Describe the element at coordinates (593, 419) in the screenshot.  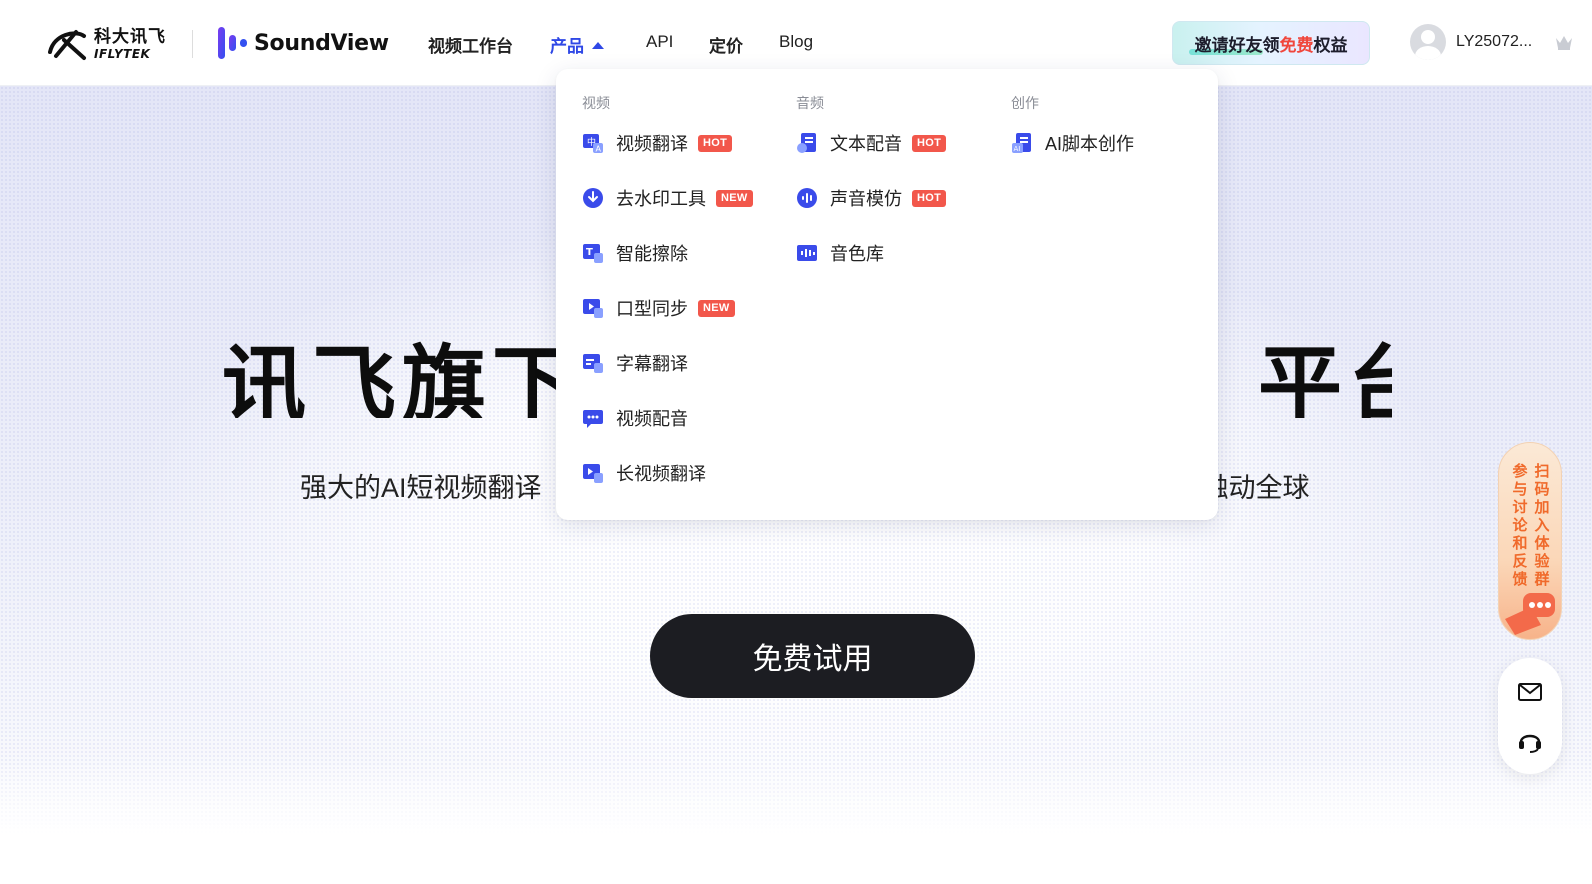
I see `video-dubbing-icon` at that location.